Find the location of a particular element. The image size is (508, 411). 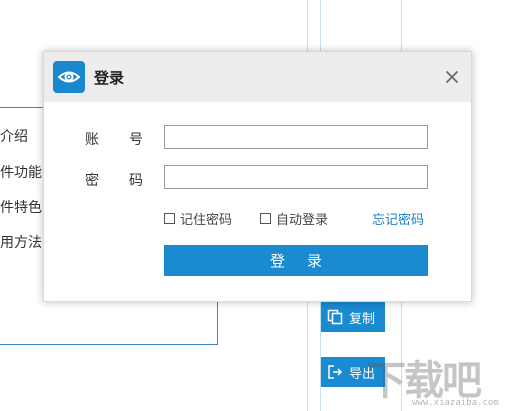

copy-button-label: 复制 is located at coordinates (362, 319).